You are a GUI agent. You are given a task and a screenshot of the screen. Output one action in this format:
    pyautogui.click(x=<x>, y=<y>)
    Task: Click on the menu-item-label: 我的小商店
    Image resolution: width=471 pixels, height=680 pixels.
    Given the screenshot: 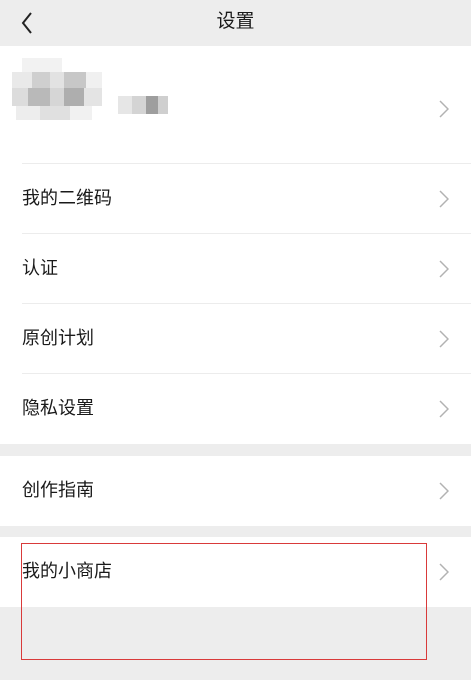 What is the action you would take?
    pyautogui.click(x=67, y=571)
    